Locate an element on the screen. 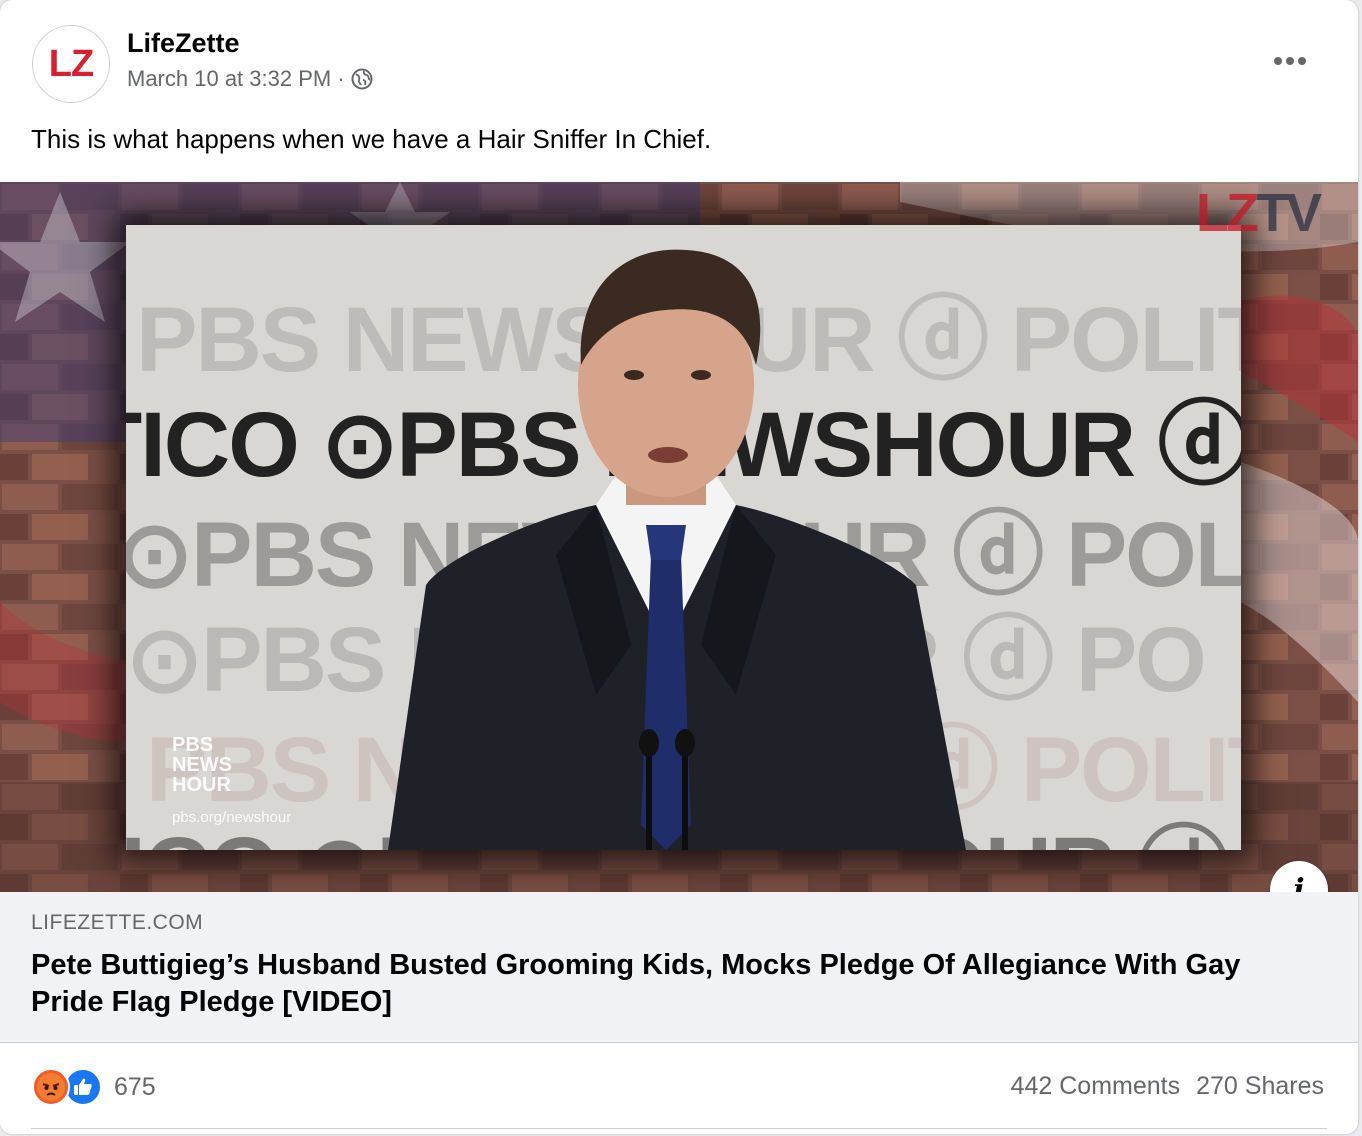 Image resolution: width=1362 pixels, height=1136 pixels. page-avatar: LZ is located at coordinates (71, 64).